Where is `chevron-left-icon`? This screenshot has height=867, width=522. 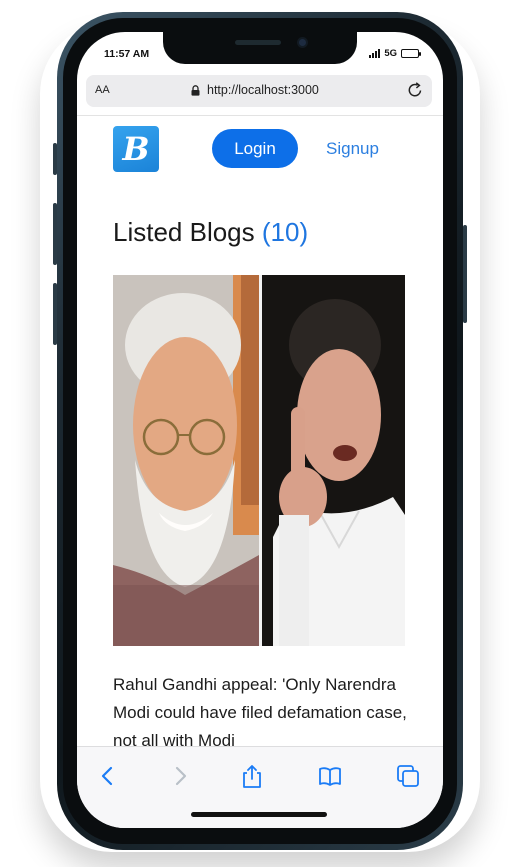 chevron-left-icon is located at coordinates (108, 776).